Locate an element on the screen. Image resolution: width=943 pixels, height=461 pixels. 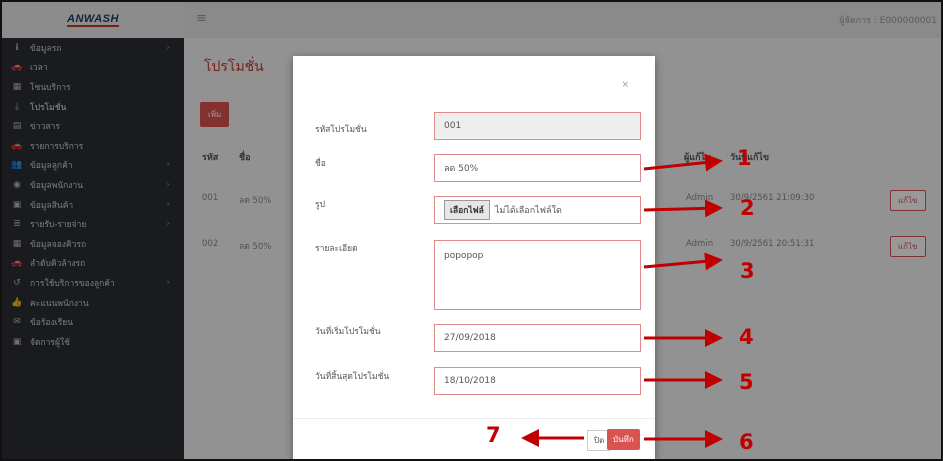
close-icon: × is located at coordinates (625, 85).